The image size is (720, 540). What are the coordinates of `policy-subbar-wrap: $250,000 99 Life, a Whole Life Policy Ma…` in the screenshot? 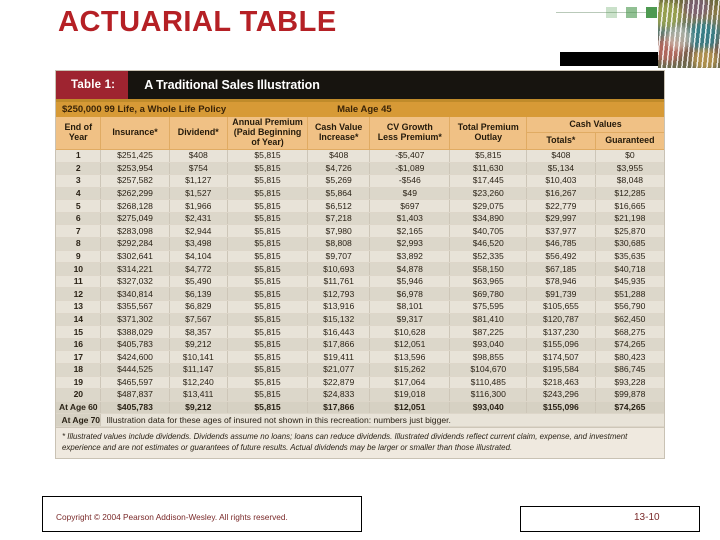 It's located at (360, 109).